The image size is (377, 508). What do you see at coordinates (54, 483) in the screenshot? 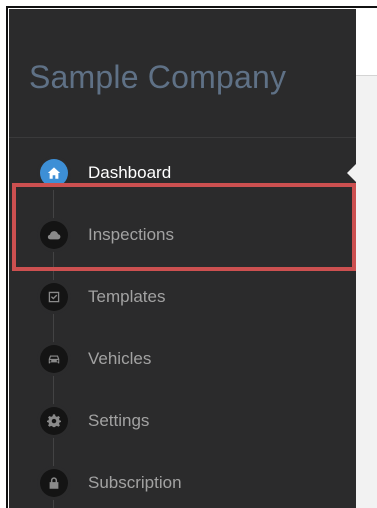
I see `lock-icon` at bounding box center [54, 483].